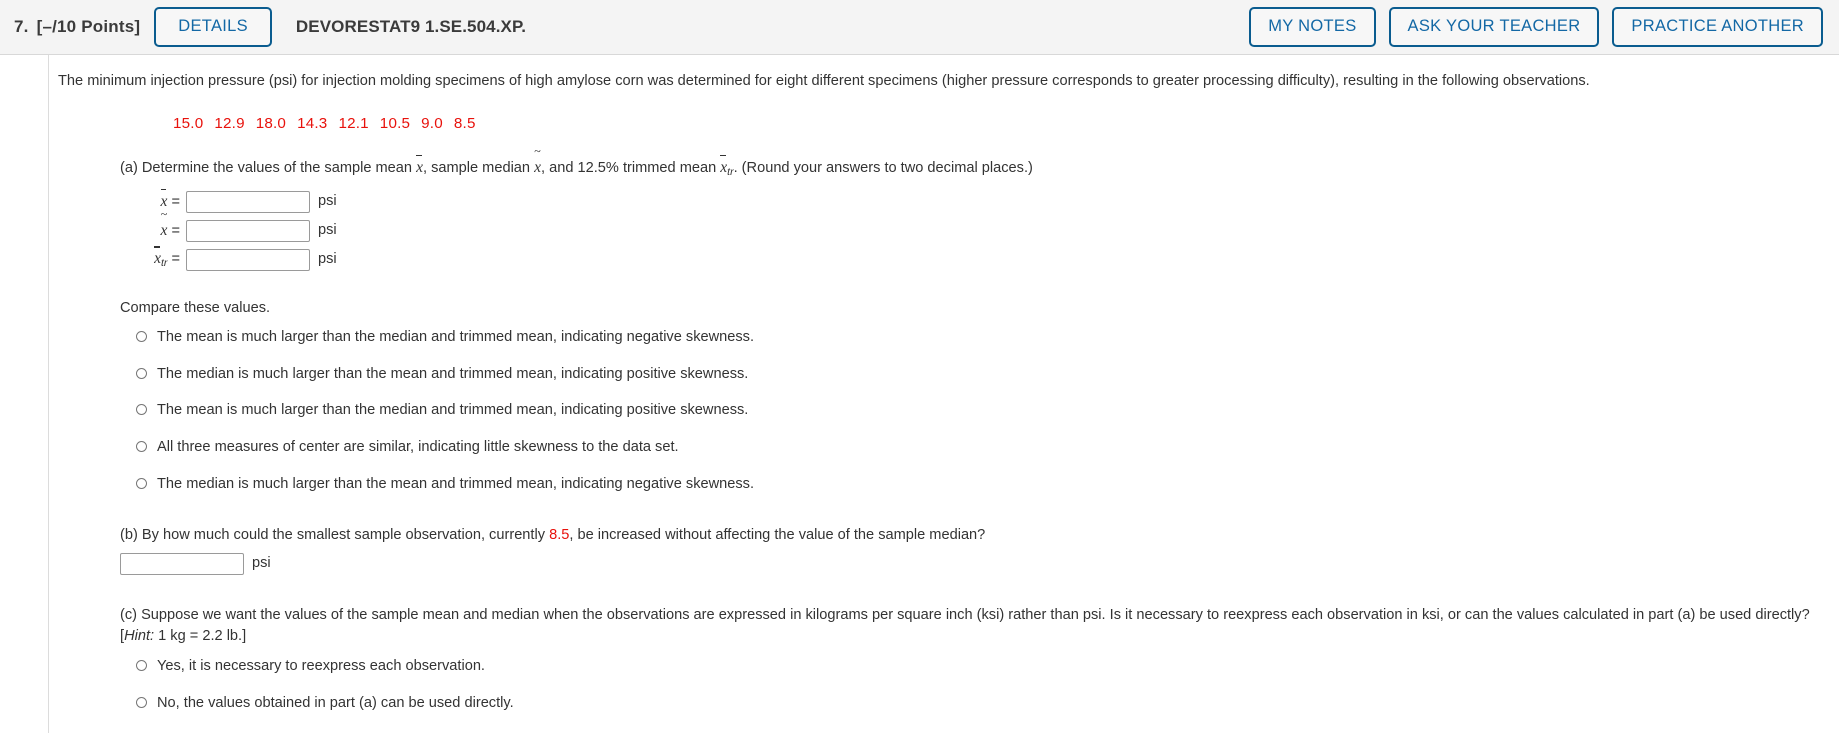 This screenshot has width=1839, height=733. What do you see at coordinates (970, 201) in the screenshot?
I see `mean-input-row: x = psi` at bounding box center [970, 201].